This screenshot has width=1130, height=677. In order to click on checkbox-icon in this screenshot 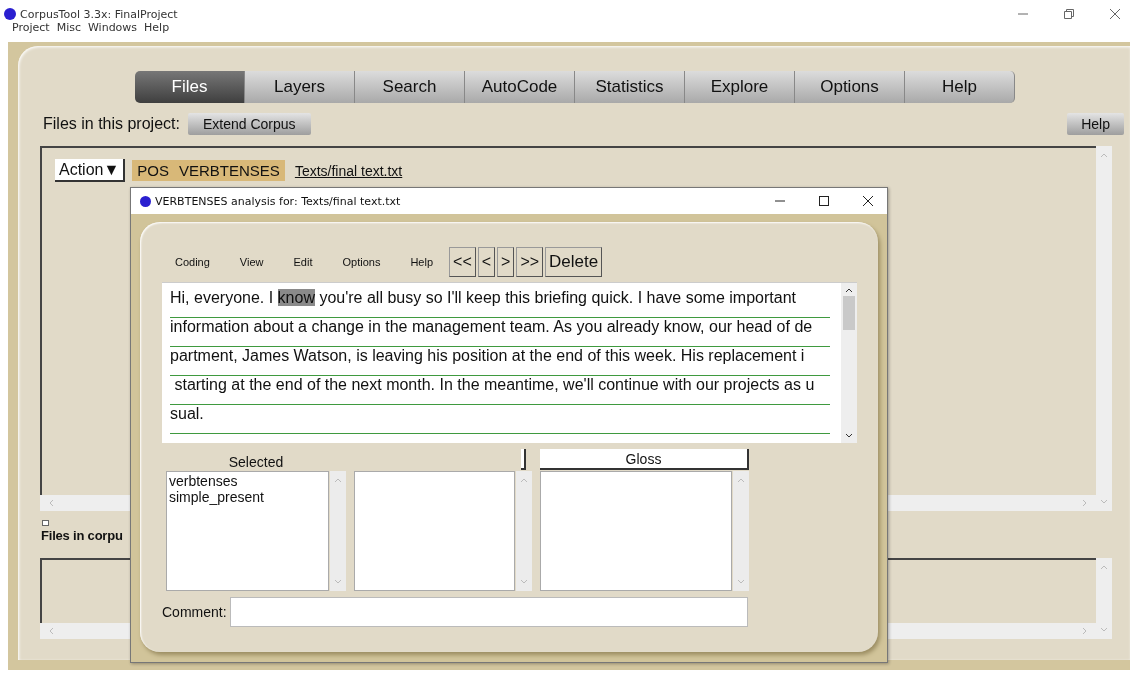, I will do `click(45, 523)`.